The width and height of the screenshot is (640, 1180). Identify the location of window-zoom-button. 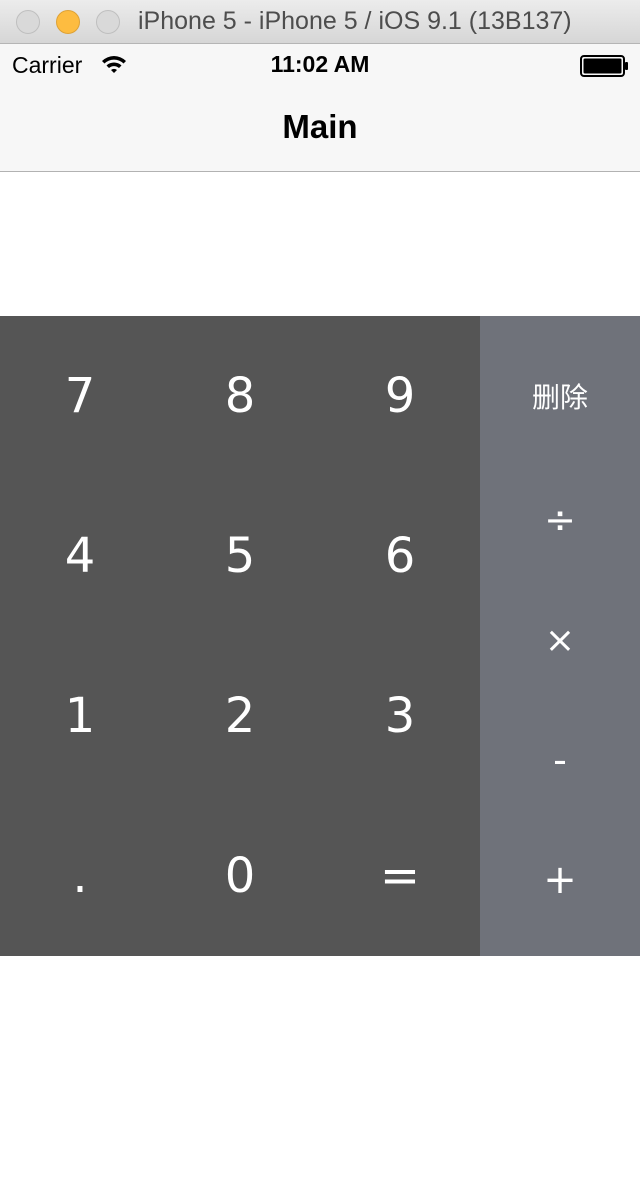
(108, 22).